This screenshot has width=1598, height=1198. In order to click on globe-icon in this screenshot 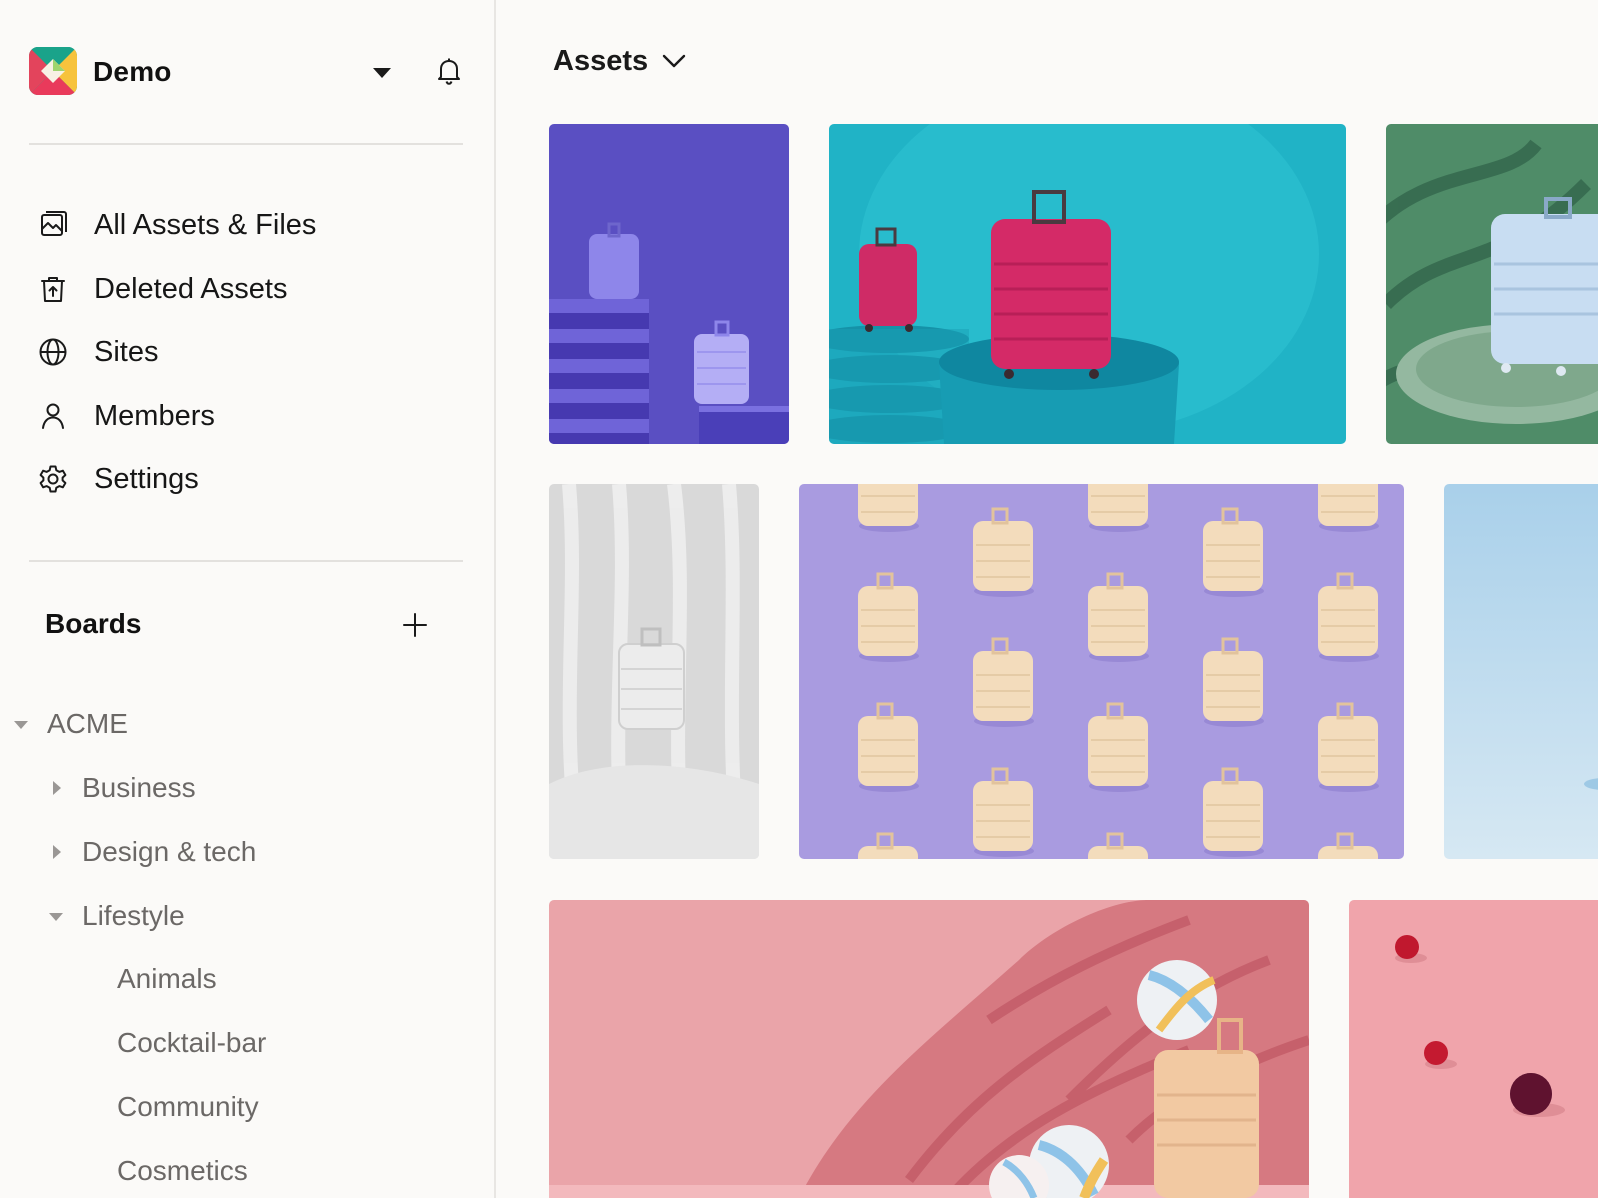, I will do `click(53, 352)`.